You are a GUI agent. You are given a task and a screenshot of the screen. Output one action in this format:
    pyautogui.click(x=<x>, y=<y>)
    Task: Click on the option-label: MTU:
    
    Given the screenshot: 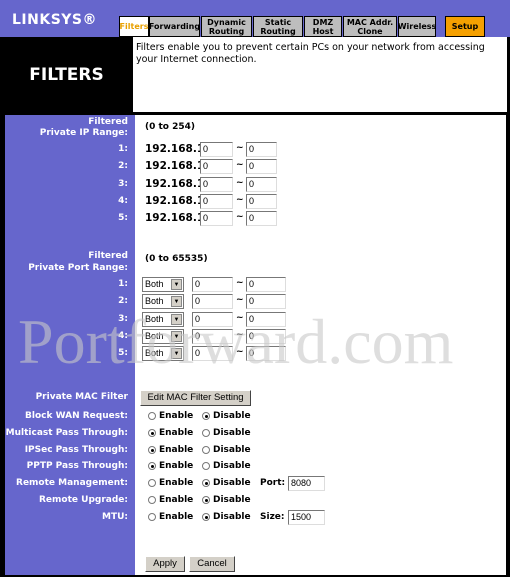 What is the action you would take?
    pyautogui.click(x=114, y=516)
    